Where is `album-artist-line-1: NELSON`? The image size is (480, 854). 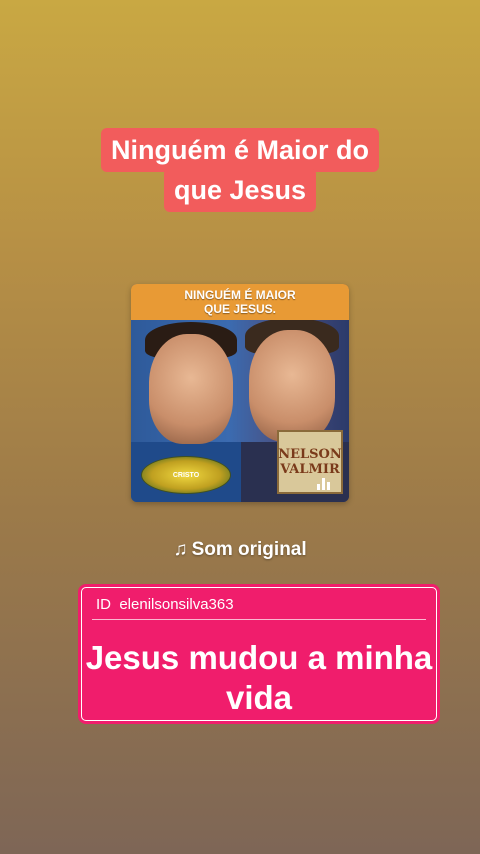
album-artist-line-1: NELSON is located at coordinates (310, 454).